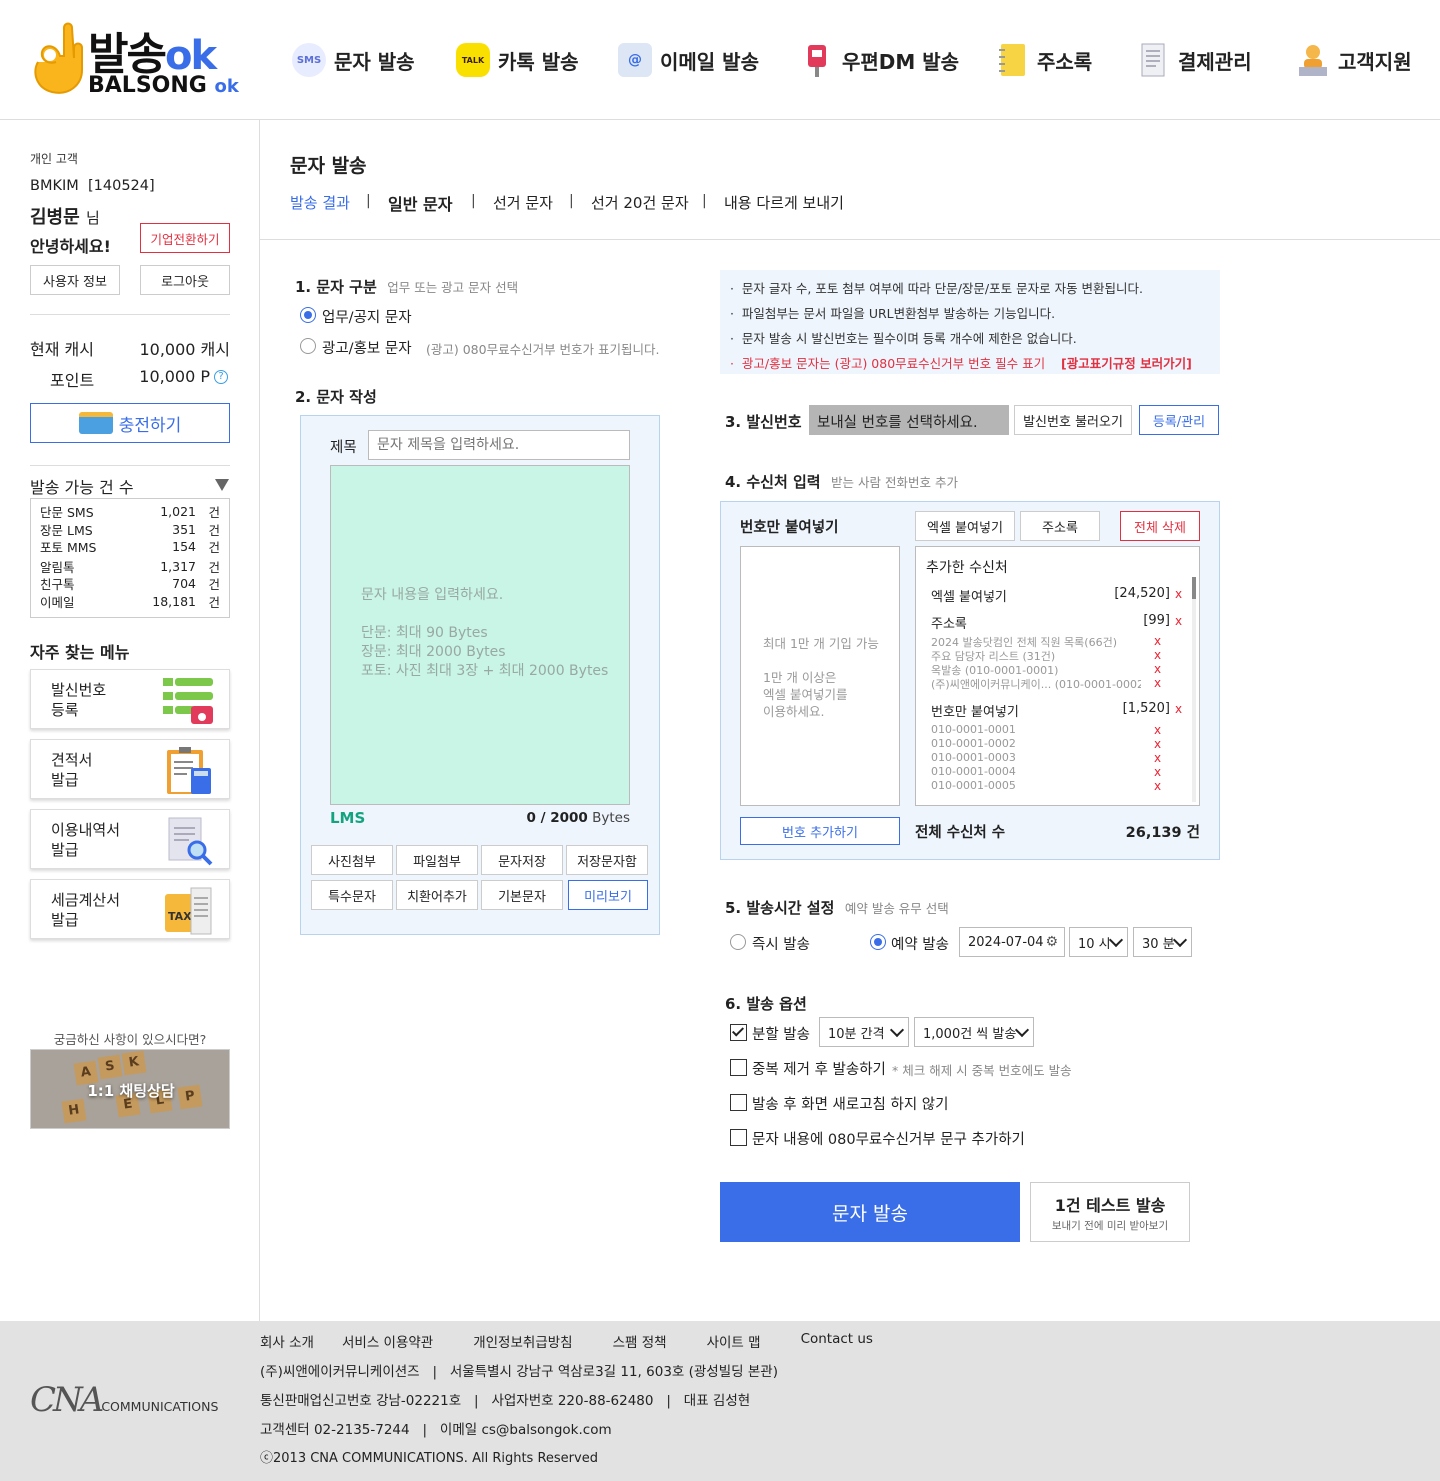 This screenshot has width=1440, height=1481. Describe the element at coordinates (1178, 621) in the screenshot. I see `remove-address-group-icon: x` at that location.